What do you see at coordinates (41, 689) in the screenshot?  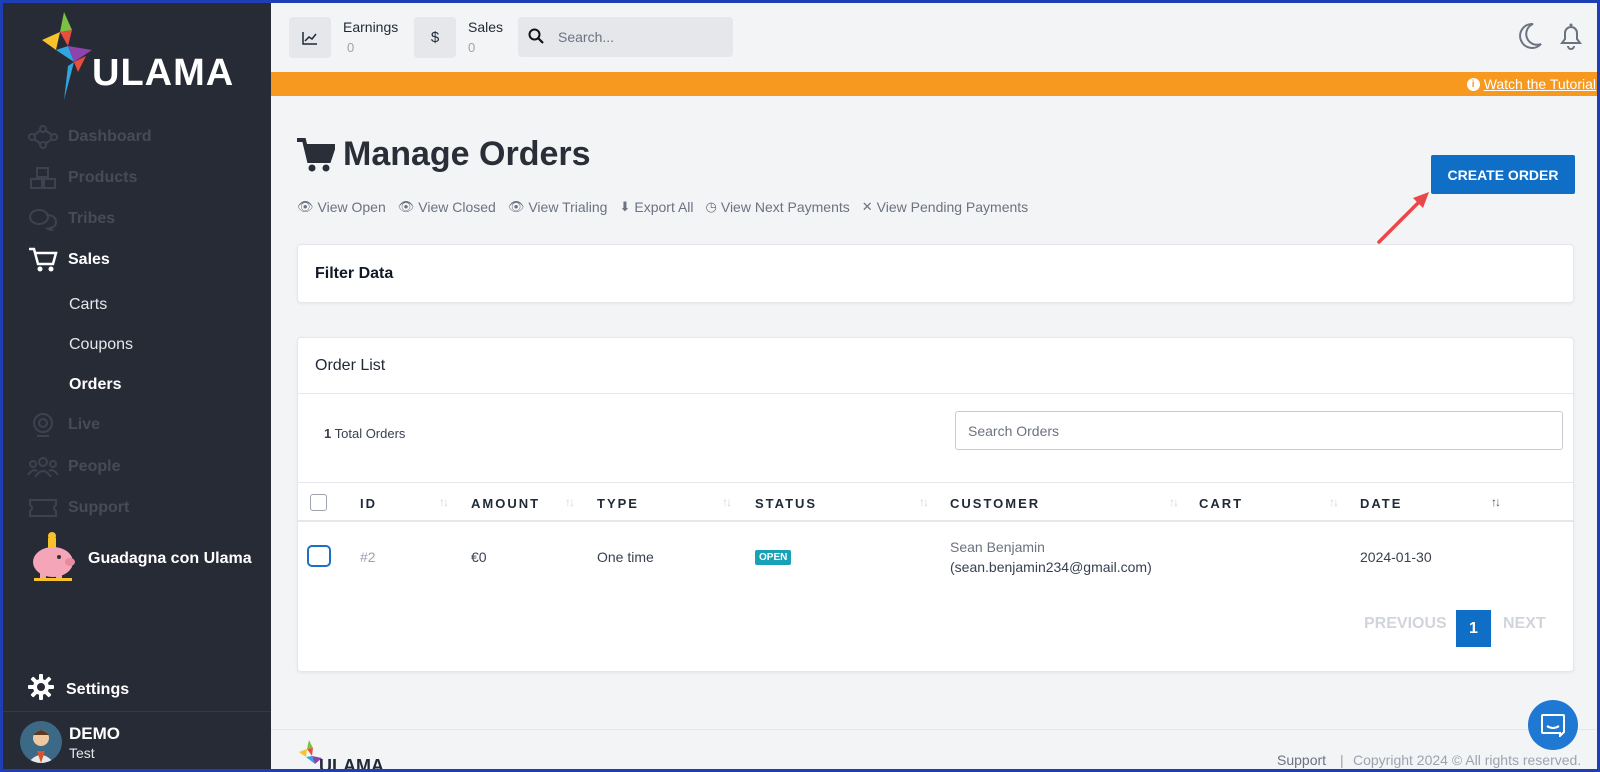 I see `gear-icon` at bounding box center [41, 689].